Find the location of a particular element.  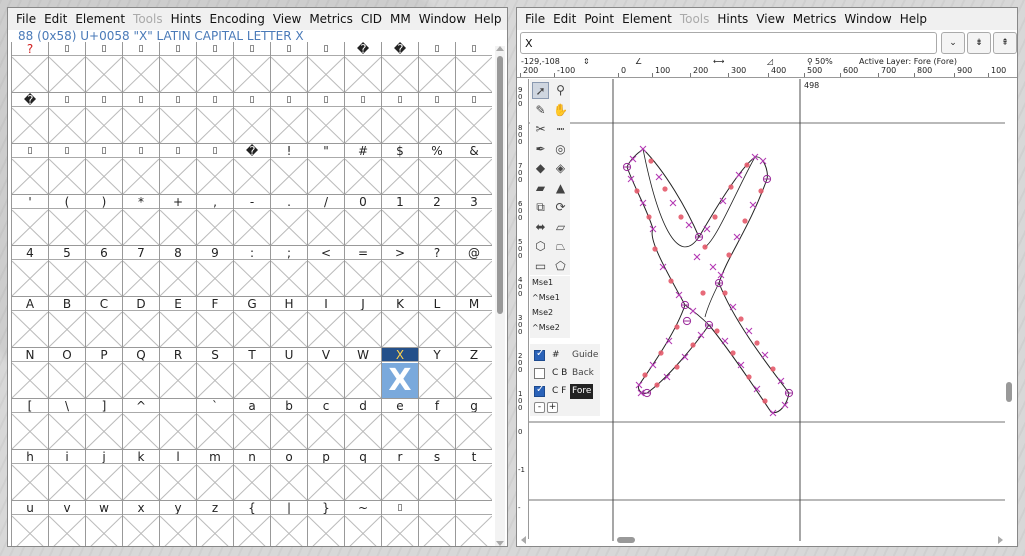

glyph-cell: 2 is located at coordinates (436, 220).